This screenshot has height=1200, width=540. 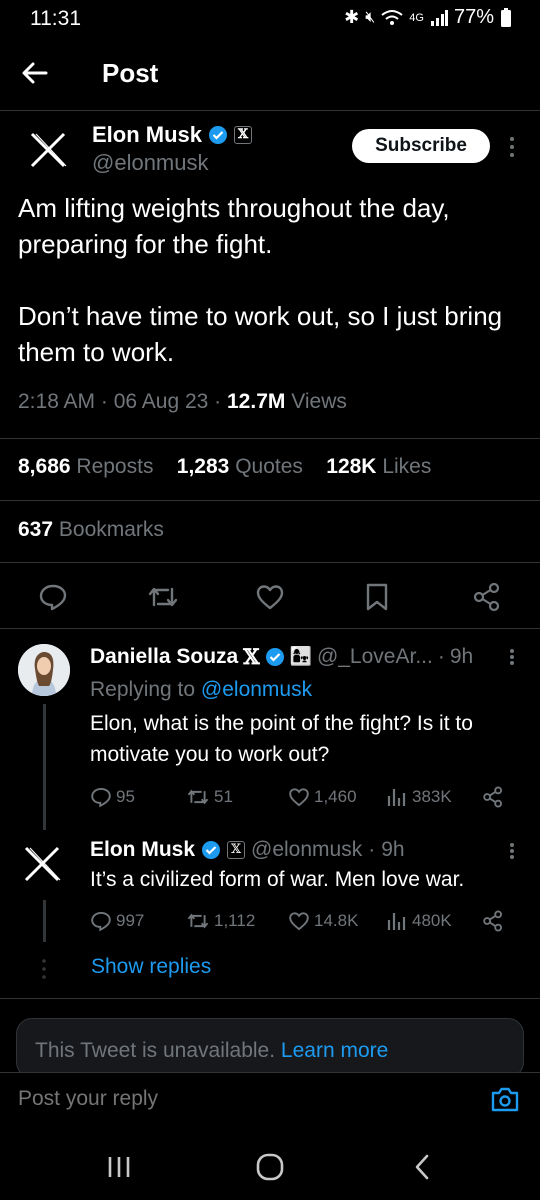 I want to click on bookmarks-label: Bookmarks, so click(x=111, y=529).